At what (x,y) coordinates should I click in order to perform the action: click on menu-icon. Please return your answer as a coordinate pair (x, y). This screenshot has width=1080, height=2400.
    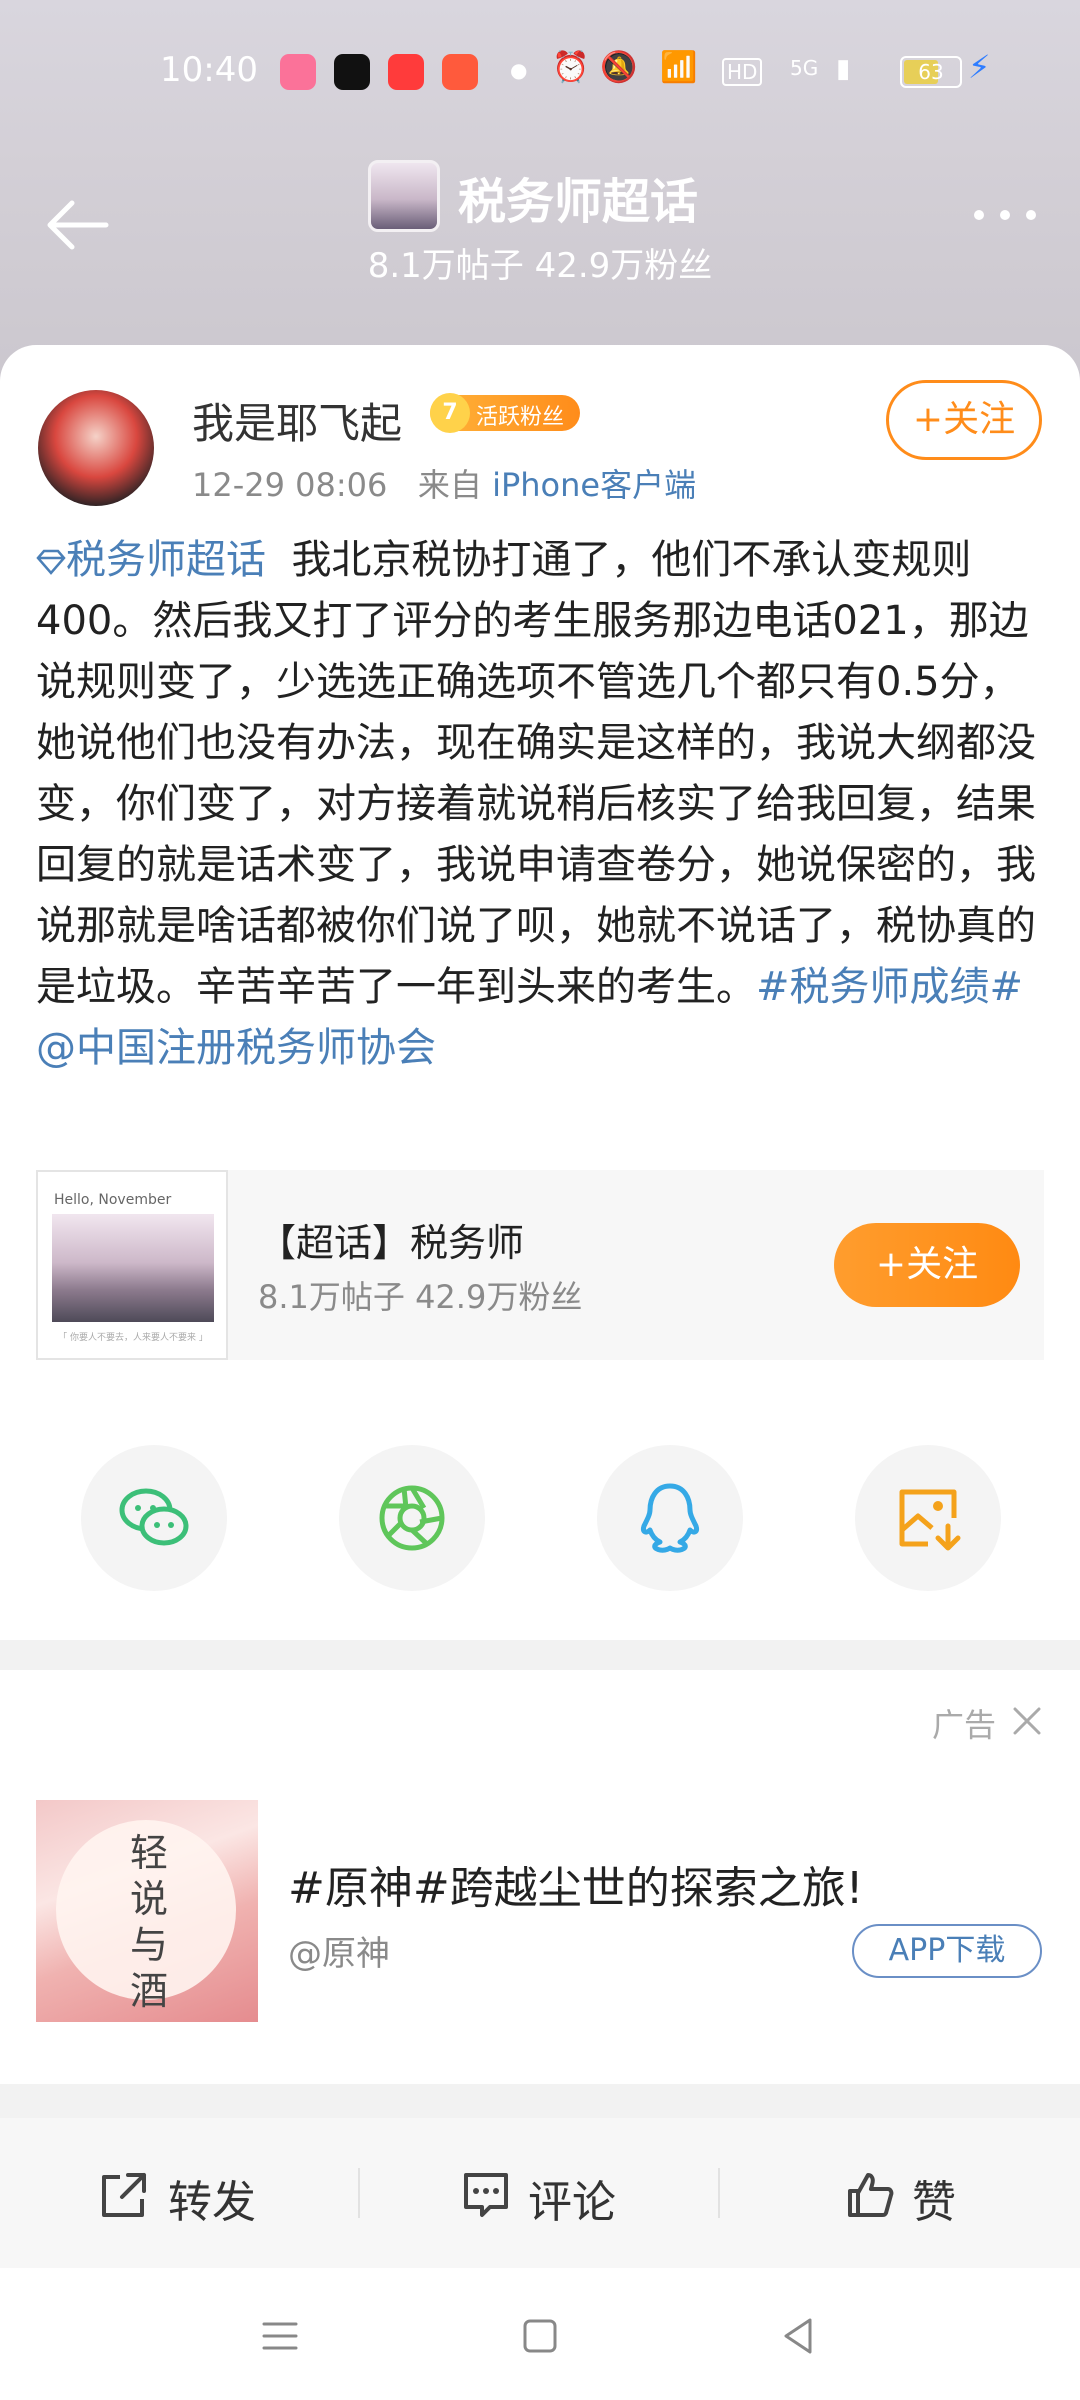
    Looking at the image, I should click on (280, 2336).